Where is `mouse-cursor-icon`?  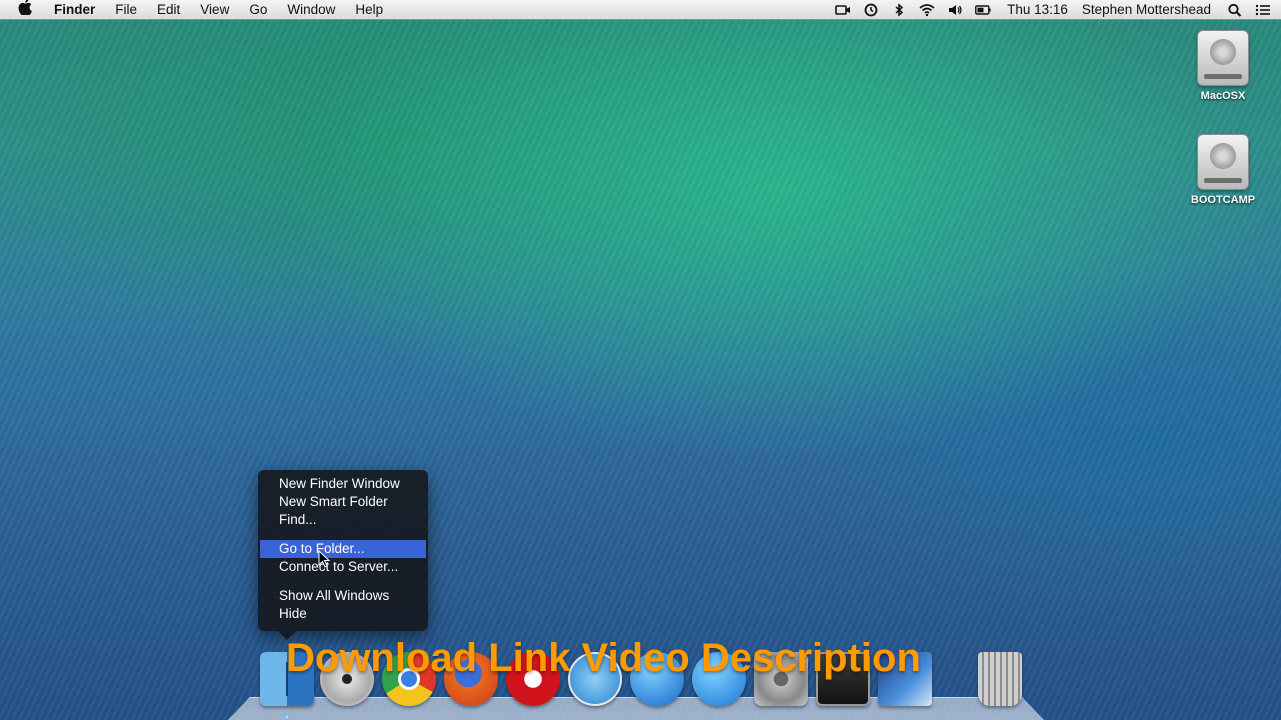
mouse-cursor-icon is located at coordinates (324, 559).